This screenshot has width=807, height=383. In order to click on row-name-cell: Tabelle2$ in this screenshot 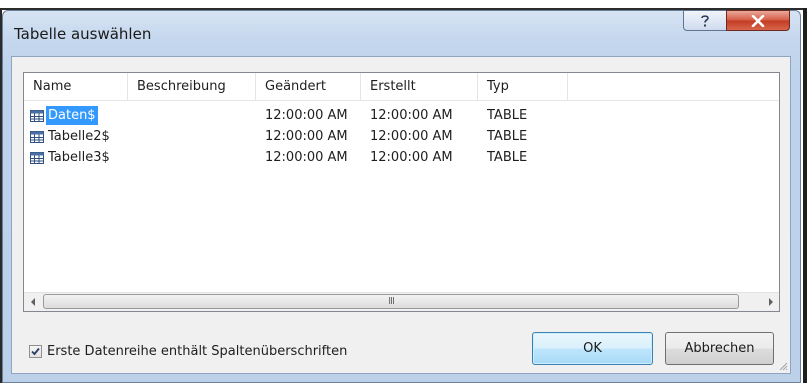, I will do `click(71, 136)`.